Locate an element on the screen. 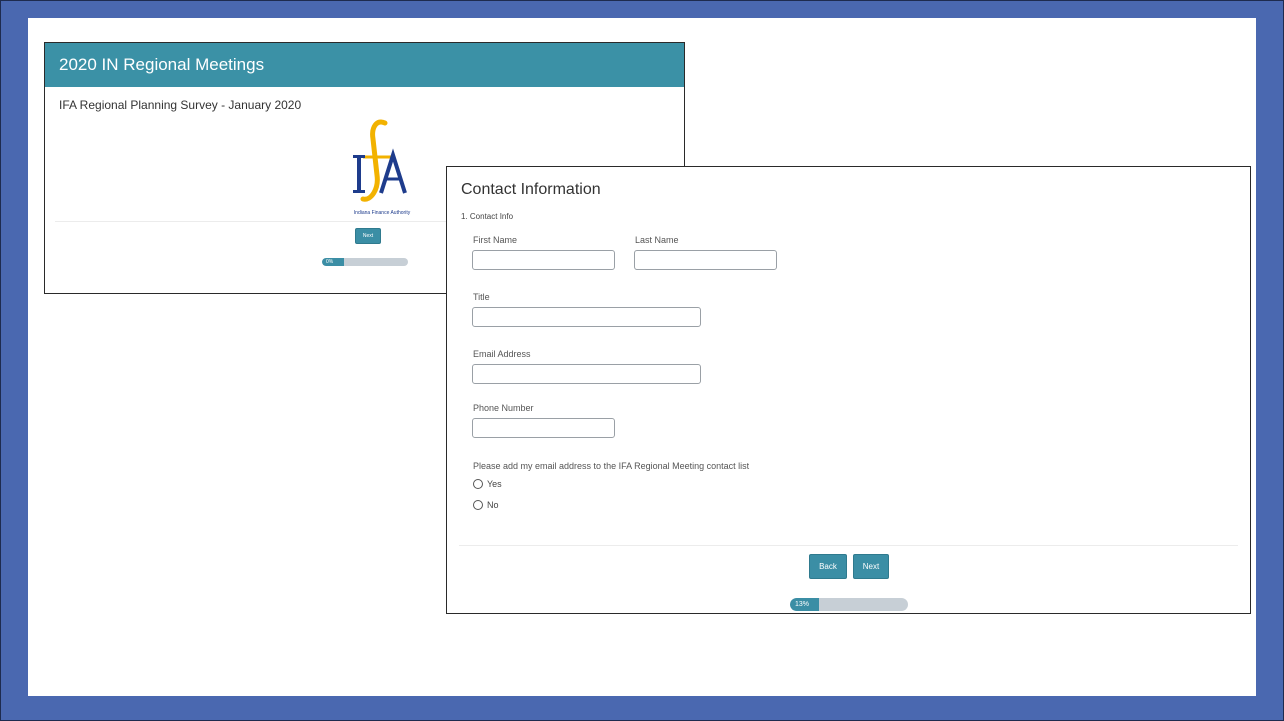 Image resolution: width=1284 pixels, height=721 pixels. option-no-label: No is located at coordinates (493, 505).